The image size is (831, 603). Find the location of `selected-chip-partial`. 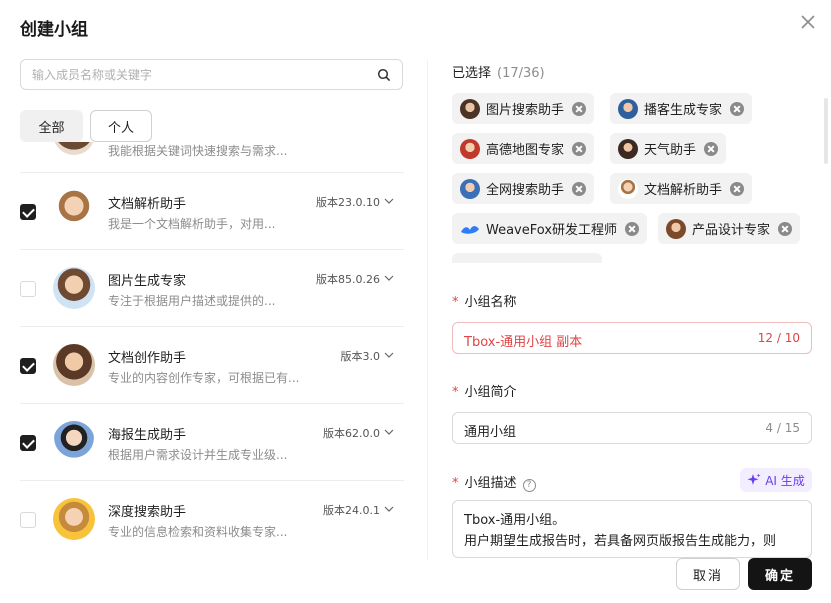

selected-chip-partial is located at coordinates (527, 258).